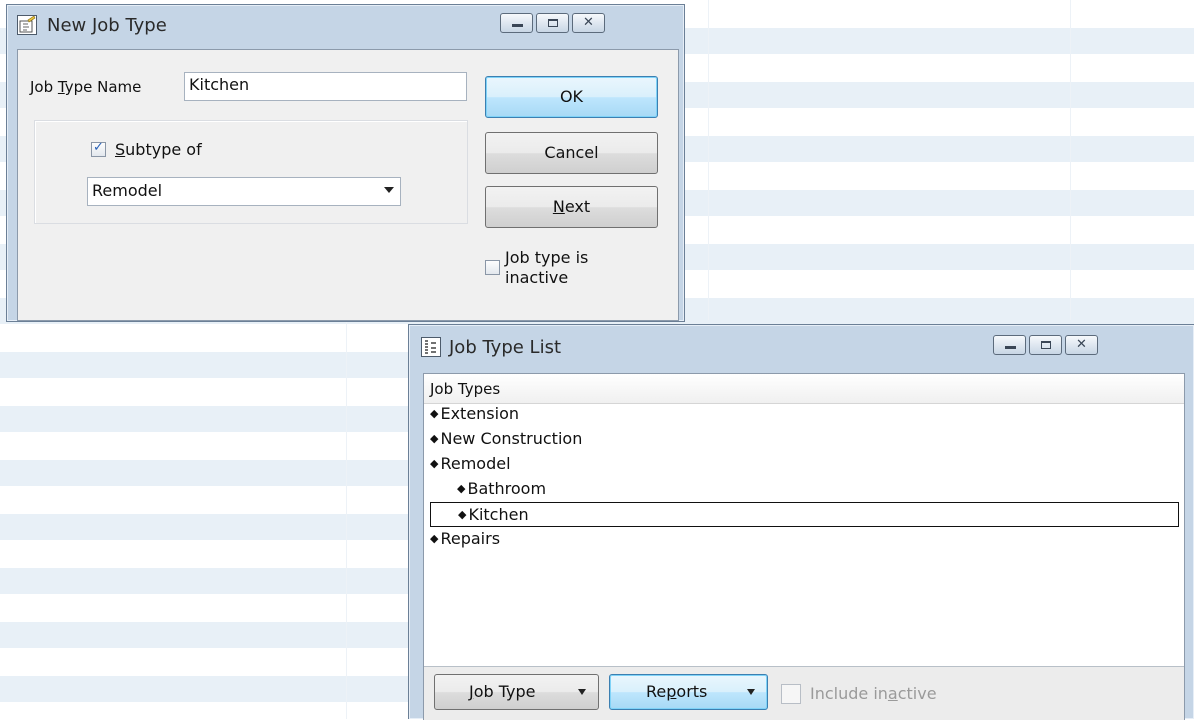 Image resolution: width=1194 pixels, height=720 pixels. I want to click on list-item-selected: ◆ Kitchen, so click(804, 514).